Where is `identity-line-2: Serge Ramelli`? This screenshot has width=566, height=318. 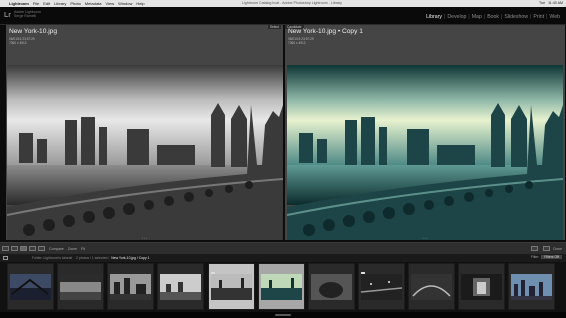 identity-line-2: Serge Ramelli is located at coordinates (25, 16).